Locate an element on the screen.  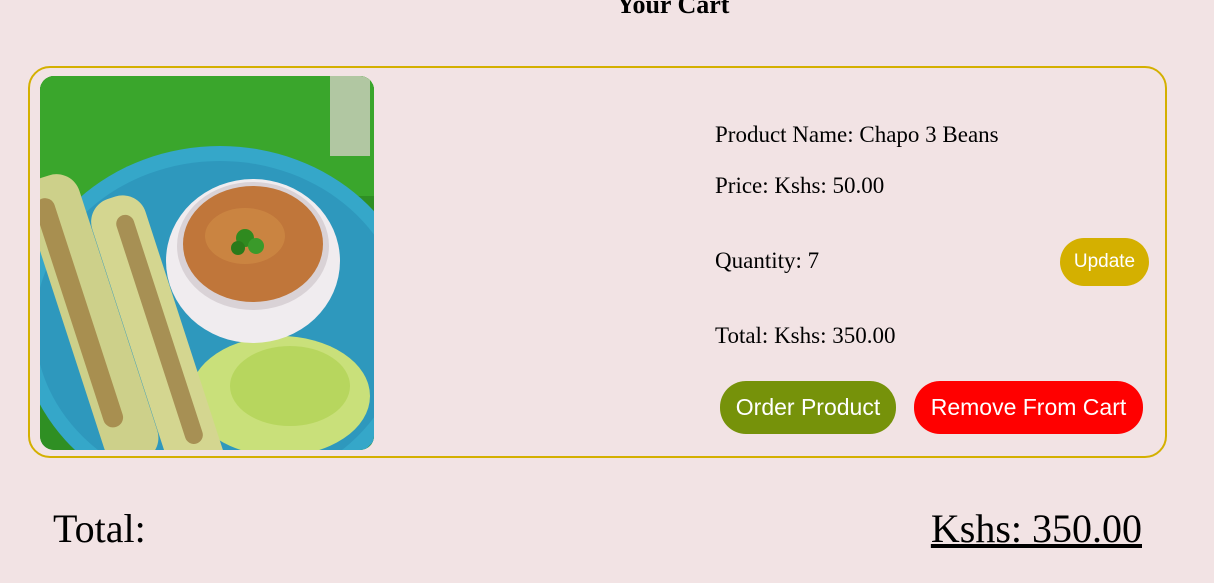
update-button: Update is located at coordinates (1104, 262).